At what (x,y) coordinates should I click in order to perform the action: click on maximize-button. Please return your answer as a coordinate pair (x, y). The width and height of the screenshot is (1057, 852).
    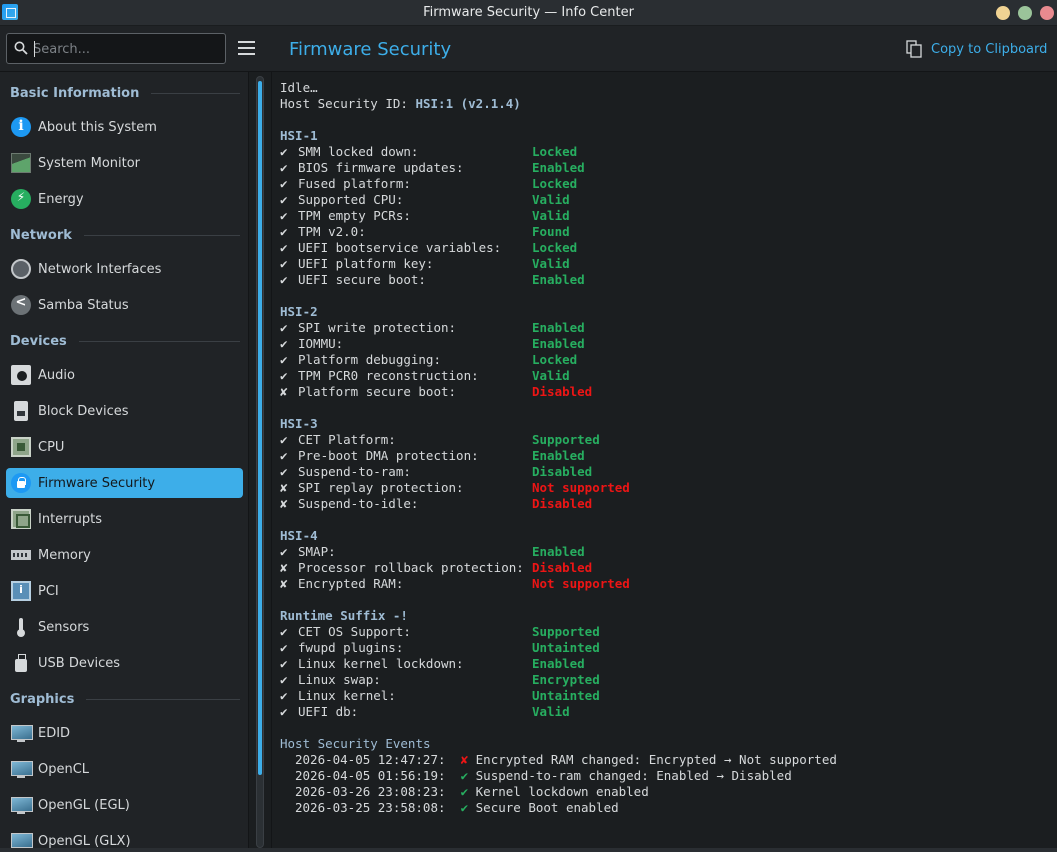
    Looking at the image, I should click on (1025, 13).